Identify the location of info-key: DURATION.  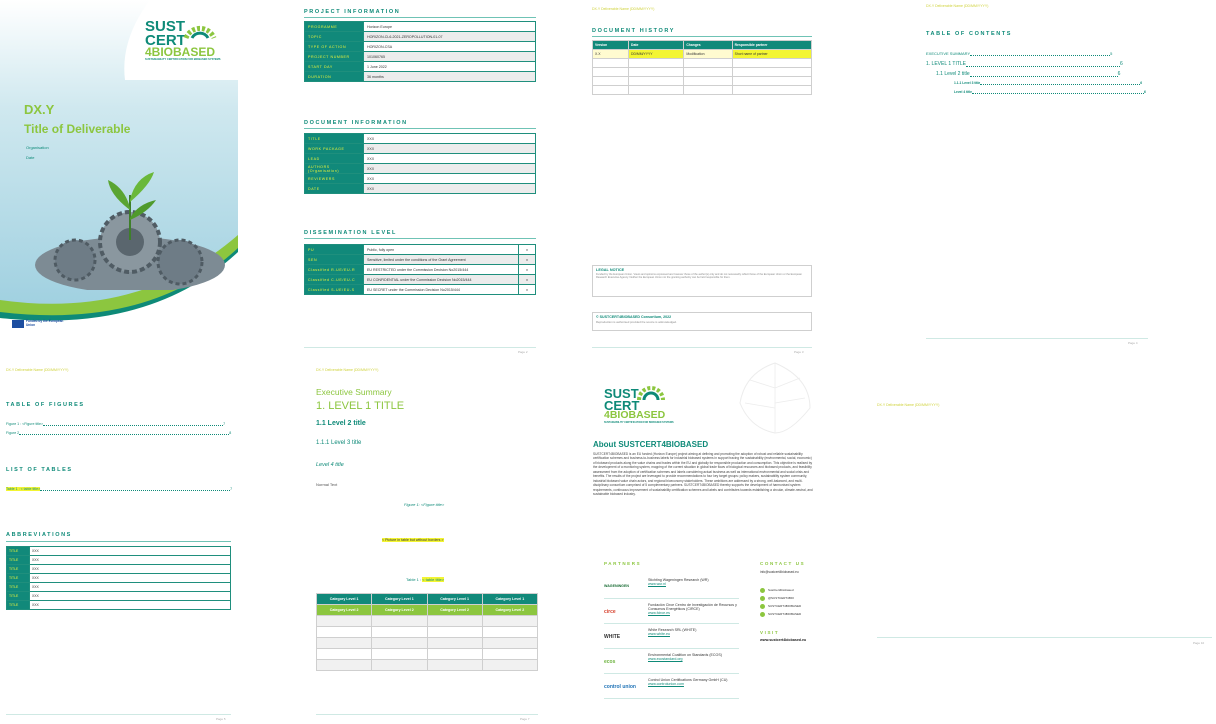
(334, 76).